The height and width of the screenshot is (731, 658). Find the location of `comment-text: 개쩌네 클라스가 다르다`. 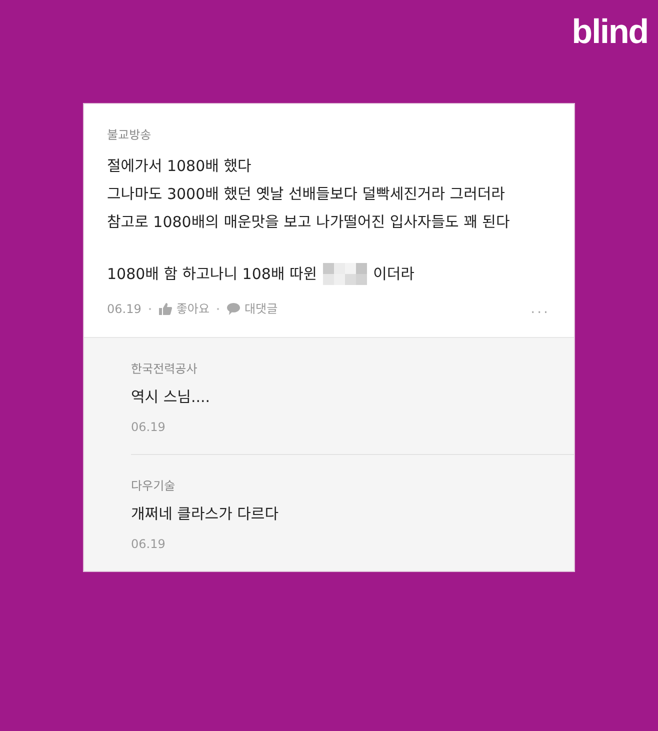

comment-text: 개쩌네 클라스가 다르다 is located at coordinates (205, 514).